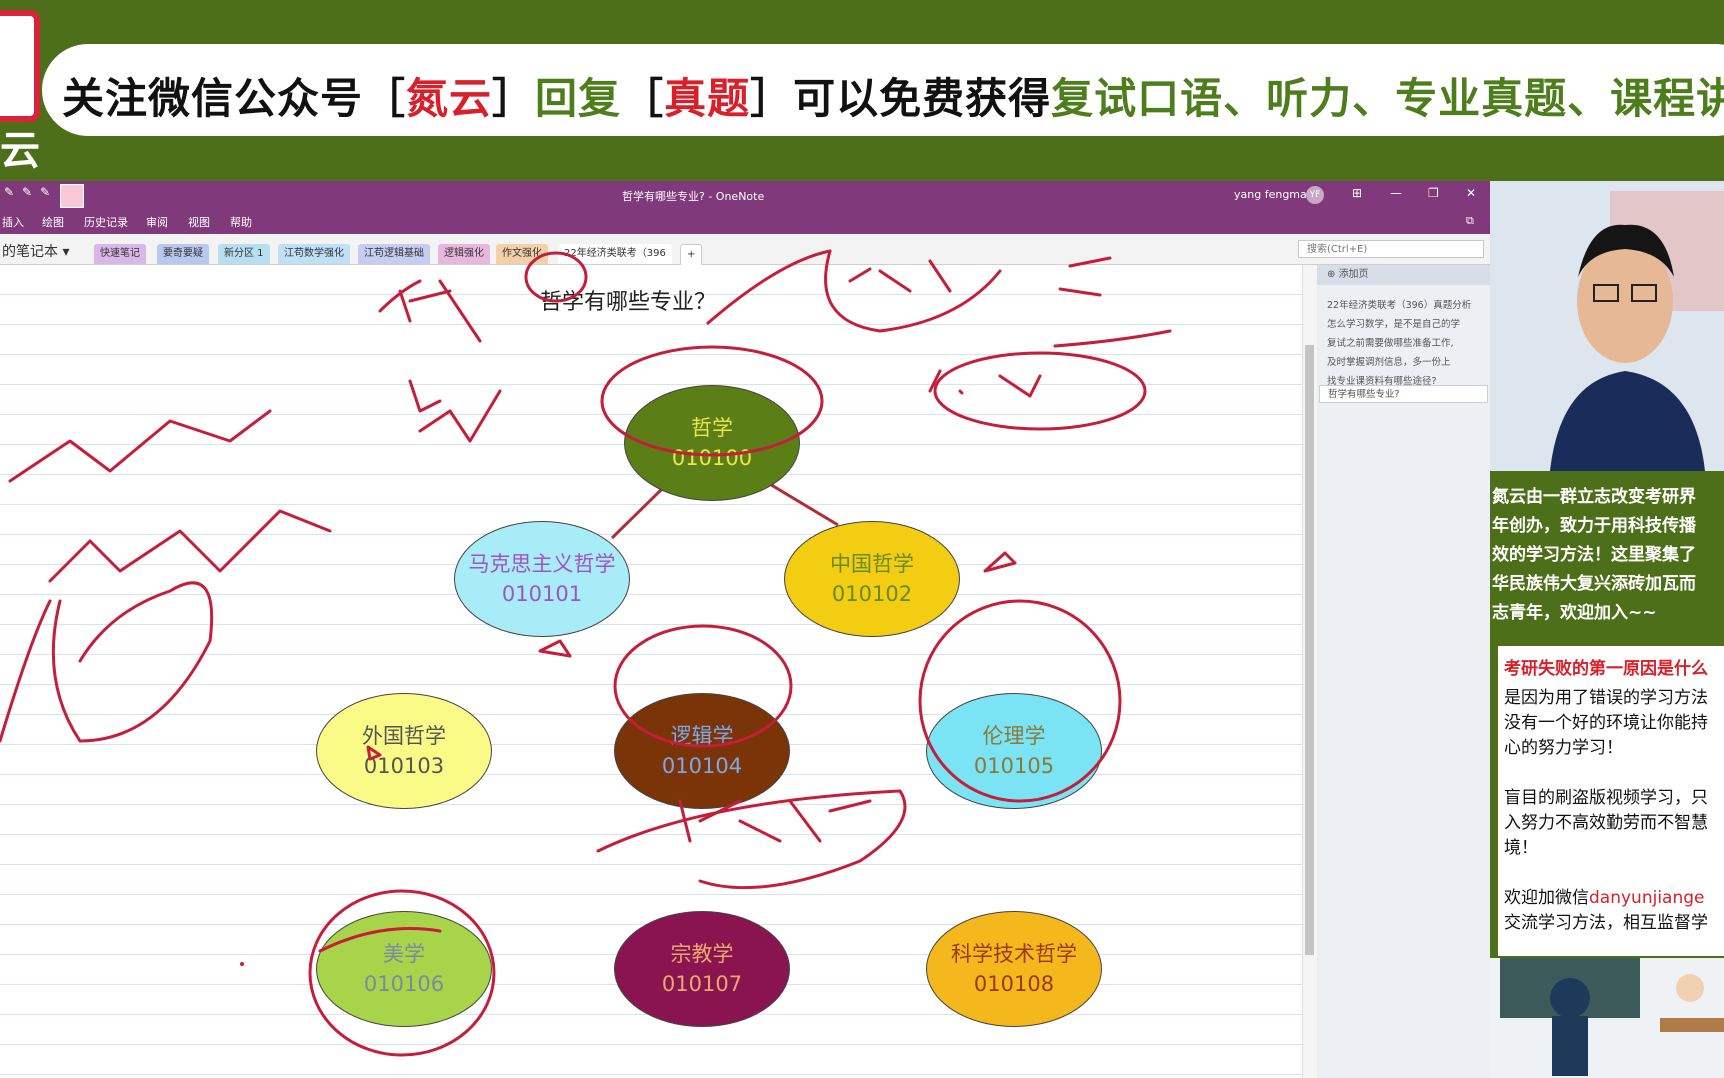 The height and width of the screenshot is (1078, 1724). I want to click on page-item: 及时掌握调剂信息，多一份上, so click(1389, 361).